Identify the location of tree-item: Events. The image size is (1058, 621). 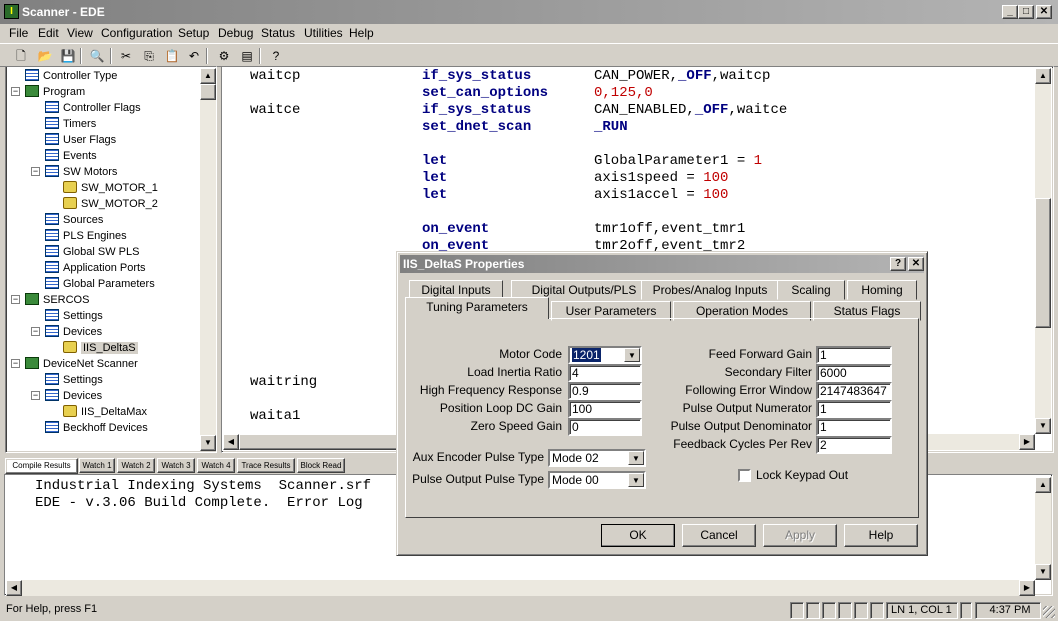
(71, 156).